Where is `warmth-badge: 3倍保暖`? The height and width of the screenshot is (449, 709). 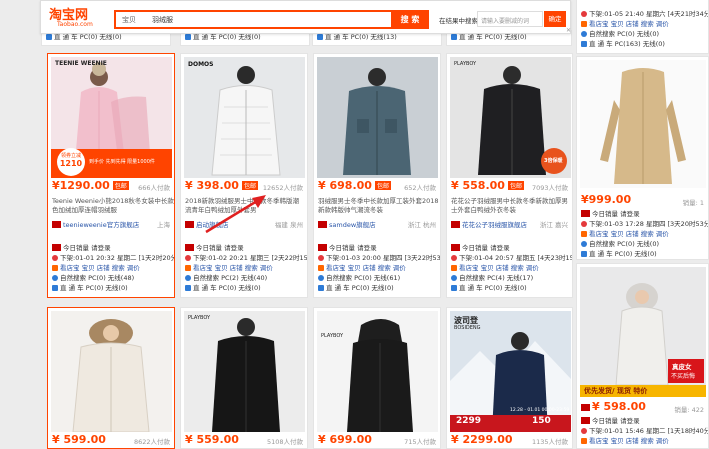
warmth-badge: 3倍保暖 is located at coordinates (553, 161).